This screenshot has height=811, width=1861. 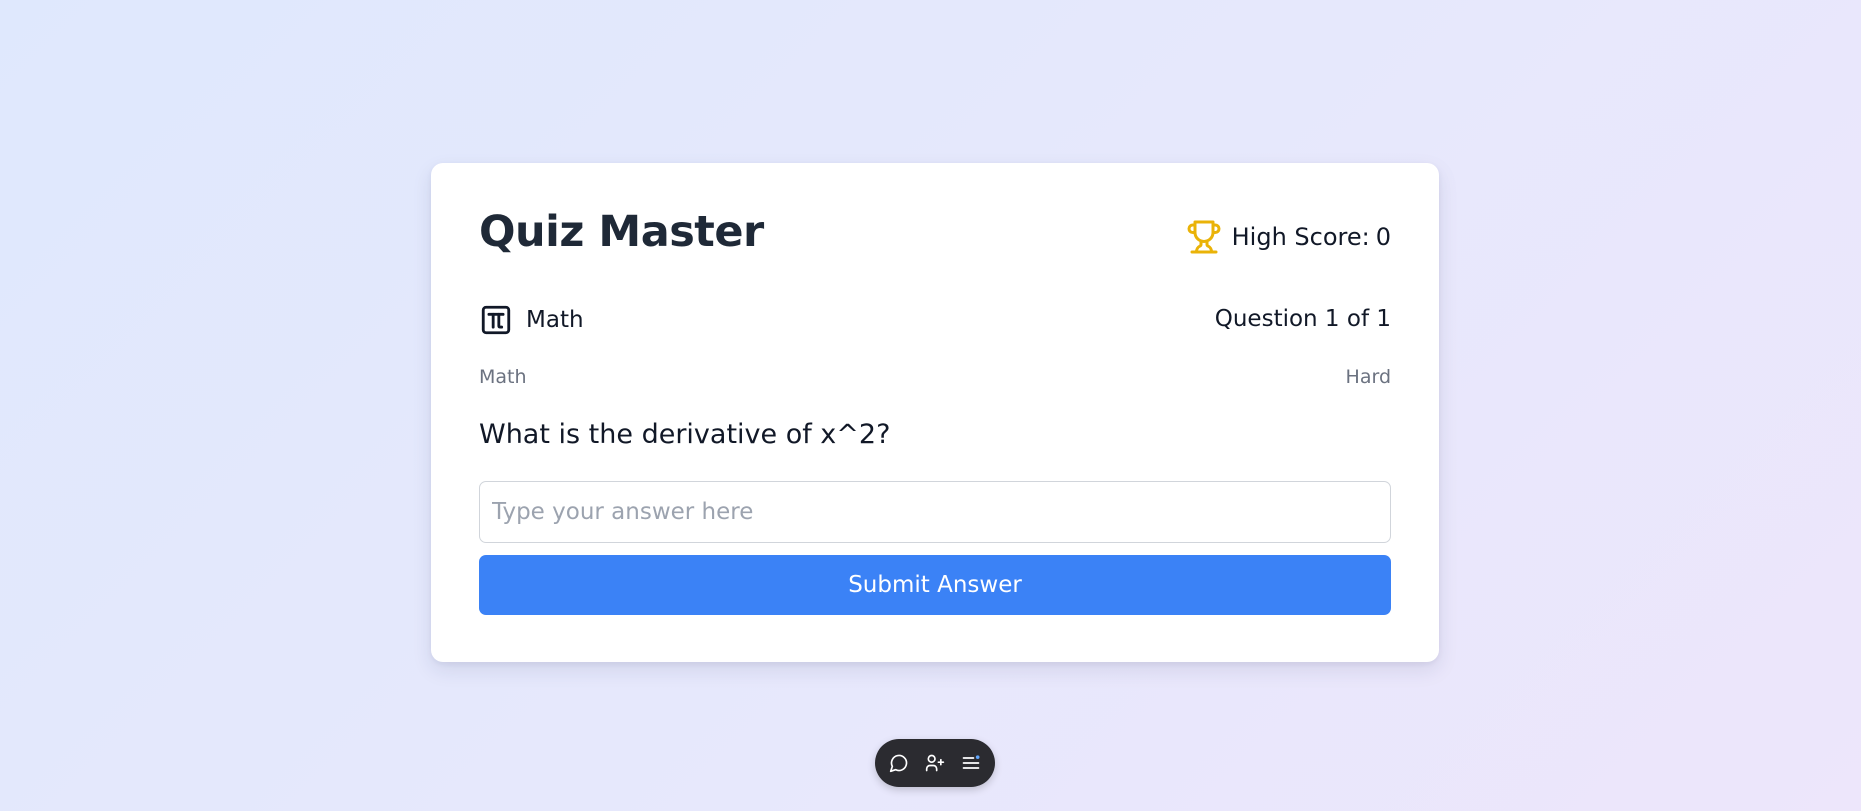 What do you see at coordinates (621, 232) in the screenshot?
I see `app-title: Quiz Master` at bounding box center [621, 232].